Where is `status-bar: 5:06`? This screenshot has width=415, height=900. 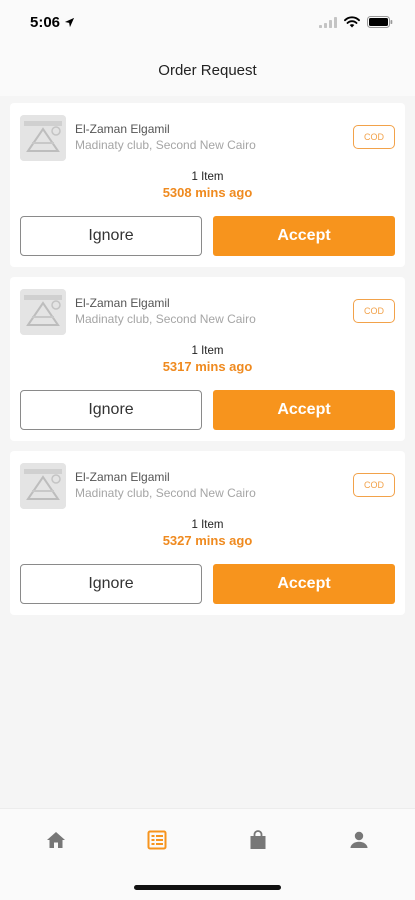 status-bar: 5:06 is located at coordinates (207, 22).